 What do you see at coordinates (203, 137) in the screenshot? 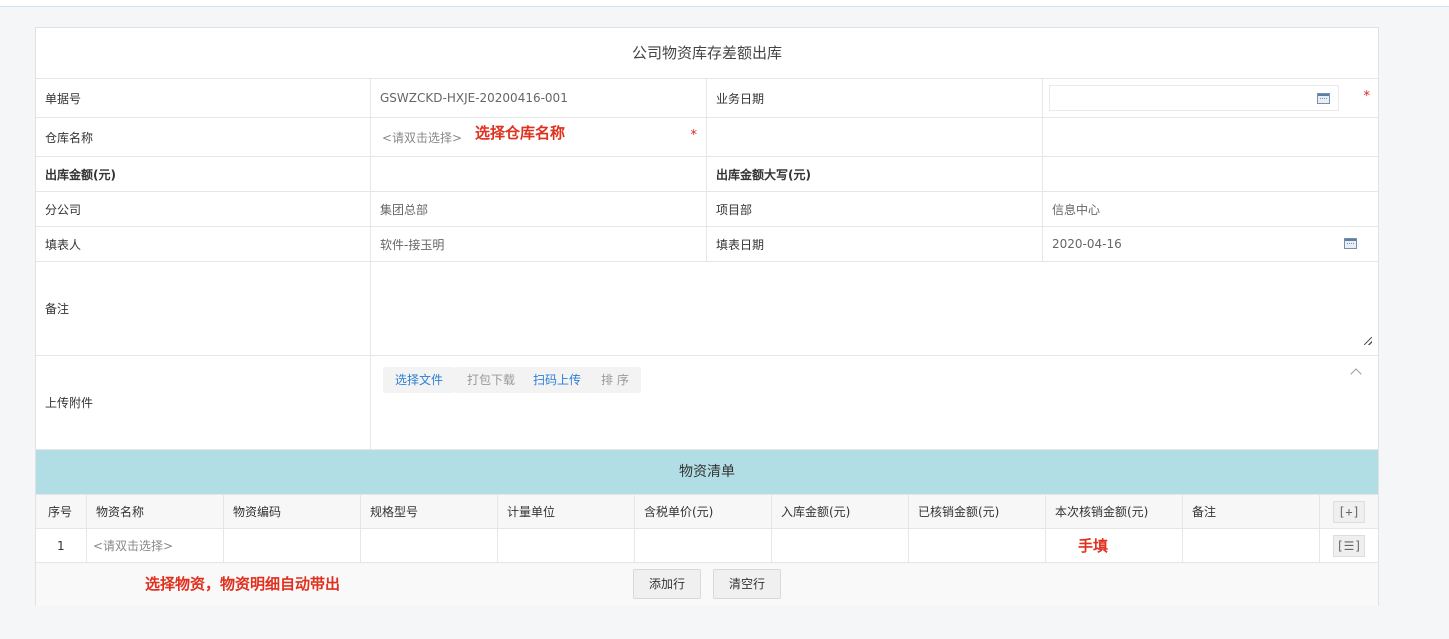
I see `warehouse-label: 仓库名称` at bounding box center [203, 137].